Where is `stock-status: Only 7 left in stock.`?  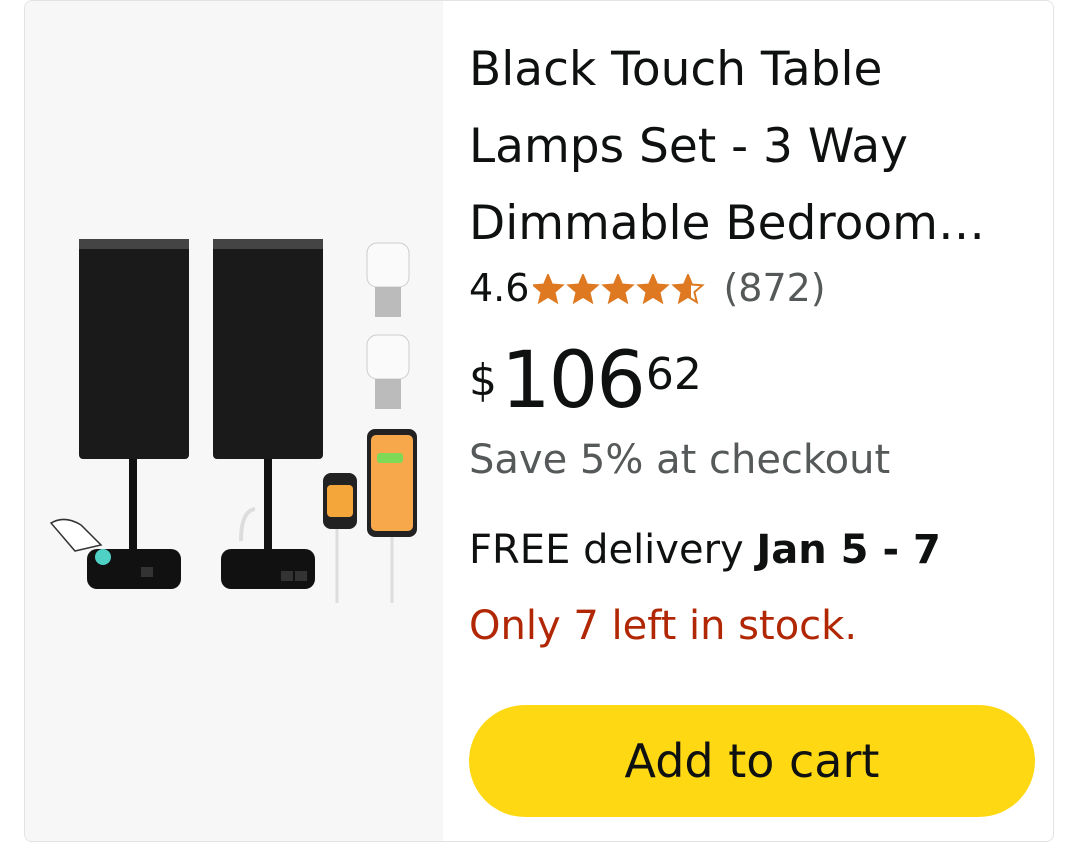 stock-status: Only 7 left in stock. is located at coordinates (663, 626).